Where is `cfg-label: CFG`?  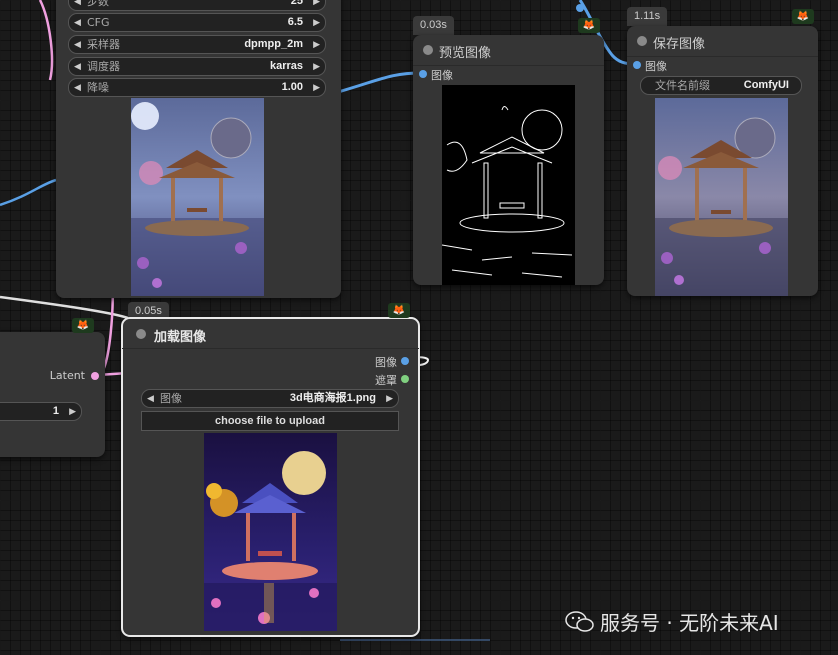 cfg-label: CFG is located at coordinates (98, 22).